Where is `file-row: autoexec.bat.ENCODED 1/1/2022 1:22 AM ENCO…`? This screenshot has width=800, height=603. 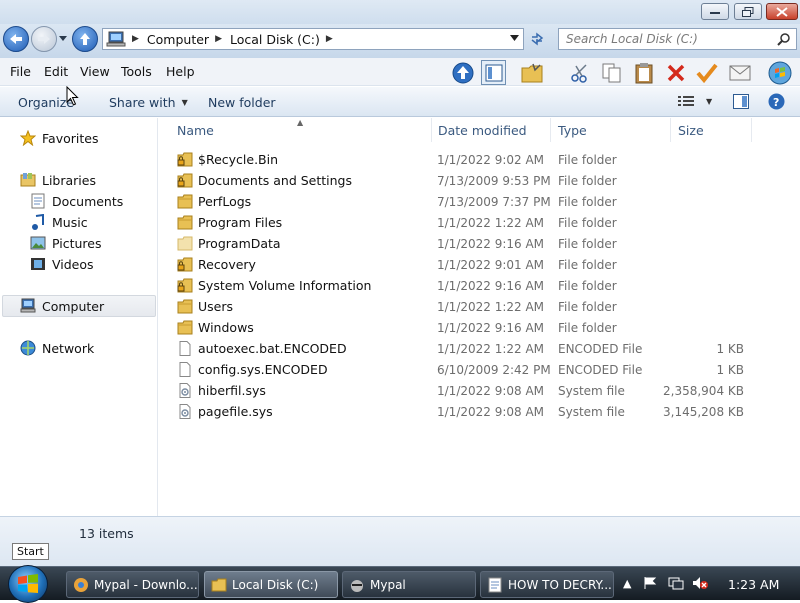
file-row: autoexec.bat.ENCODED 1/1/2022 1:22 AM ENCO… is located at coordinates (479, 348).